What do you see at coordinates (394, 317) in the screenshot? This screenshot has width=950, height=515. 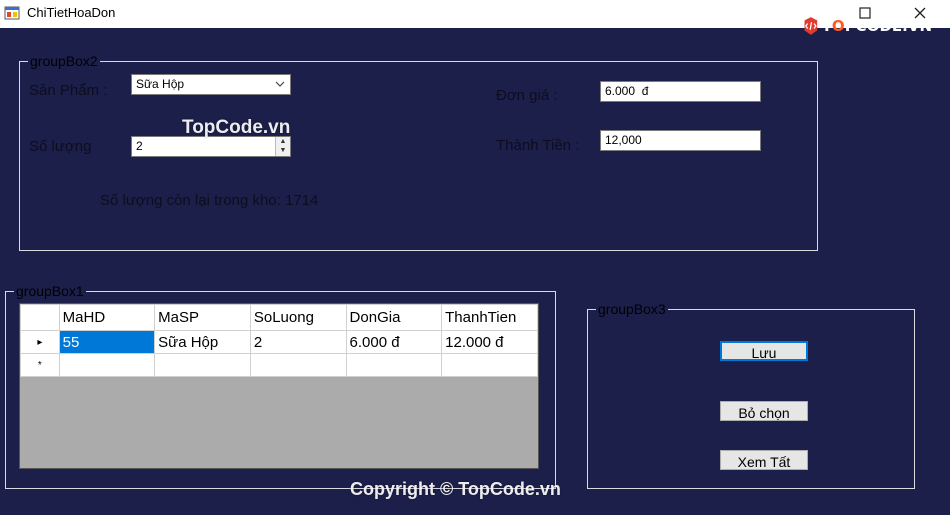 I see `column-header-dongia: DonGia` at bounding box center [394, 317].